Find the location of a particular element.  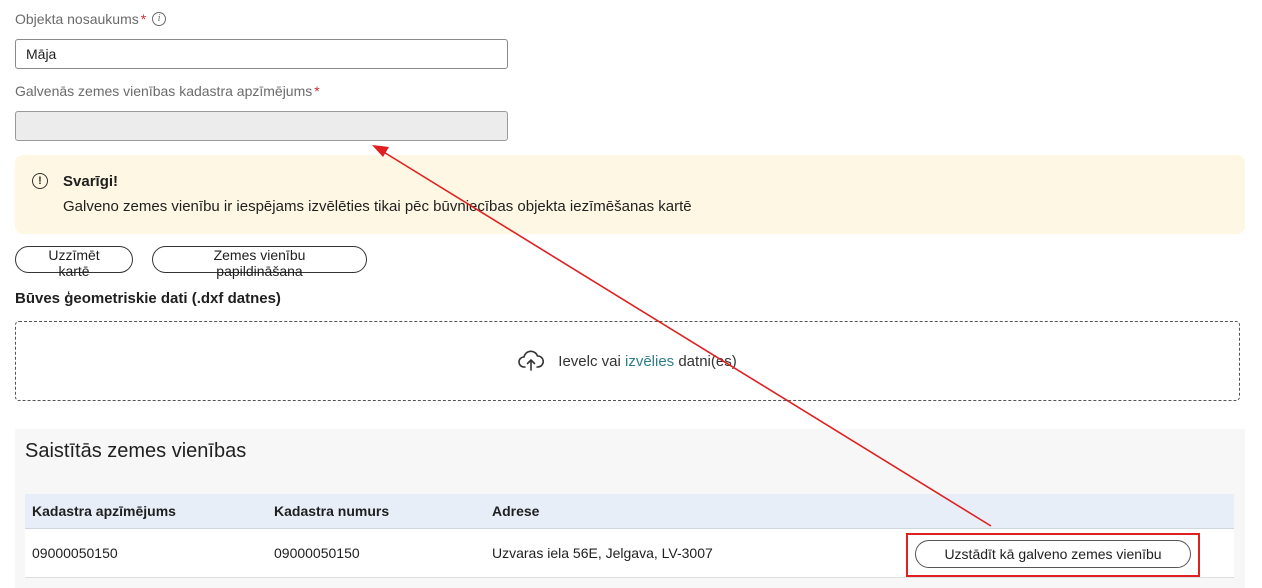

column-header-number: Kadastra numurs is located at coordinates (332, 511).